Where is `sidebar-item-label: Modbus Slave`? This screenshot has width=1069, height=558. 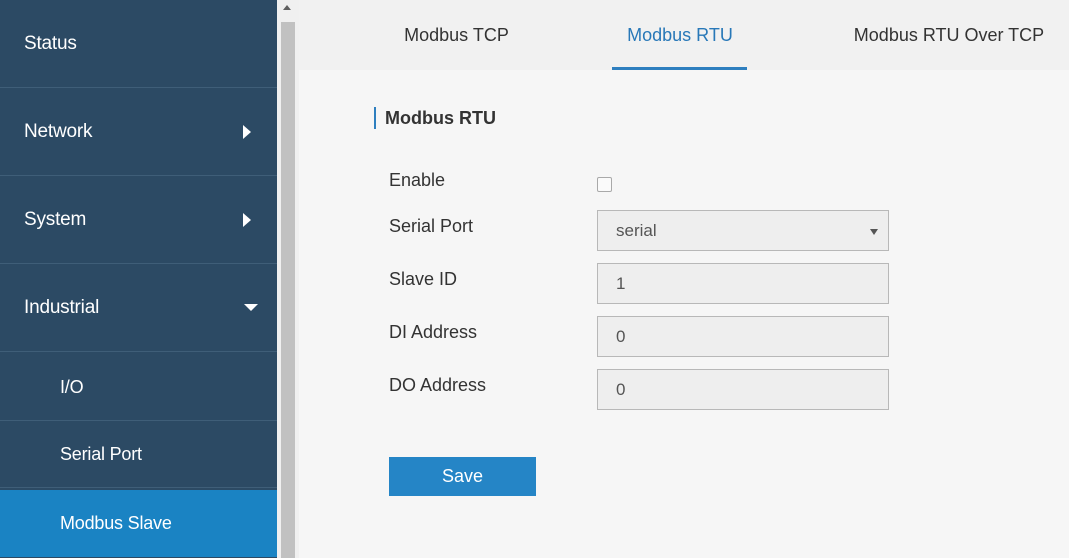 sidebar-item-label: Modbus Slave is located at coordinates (116, 523).